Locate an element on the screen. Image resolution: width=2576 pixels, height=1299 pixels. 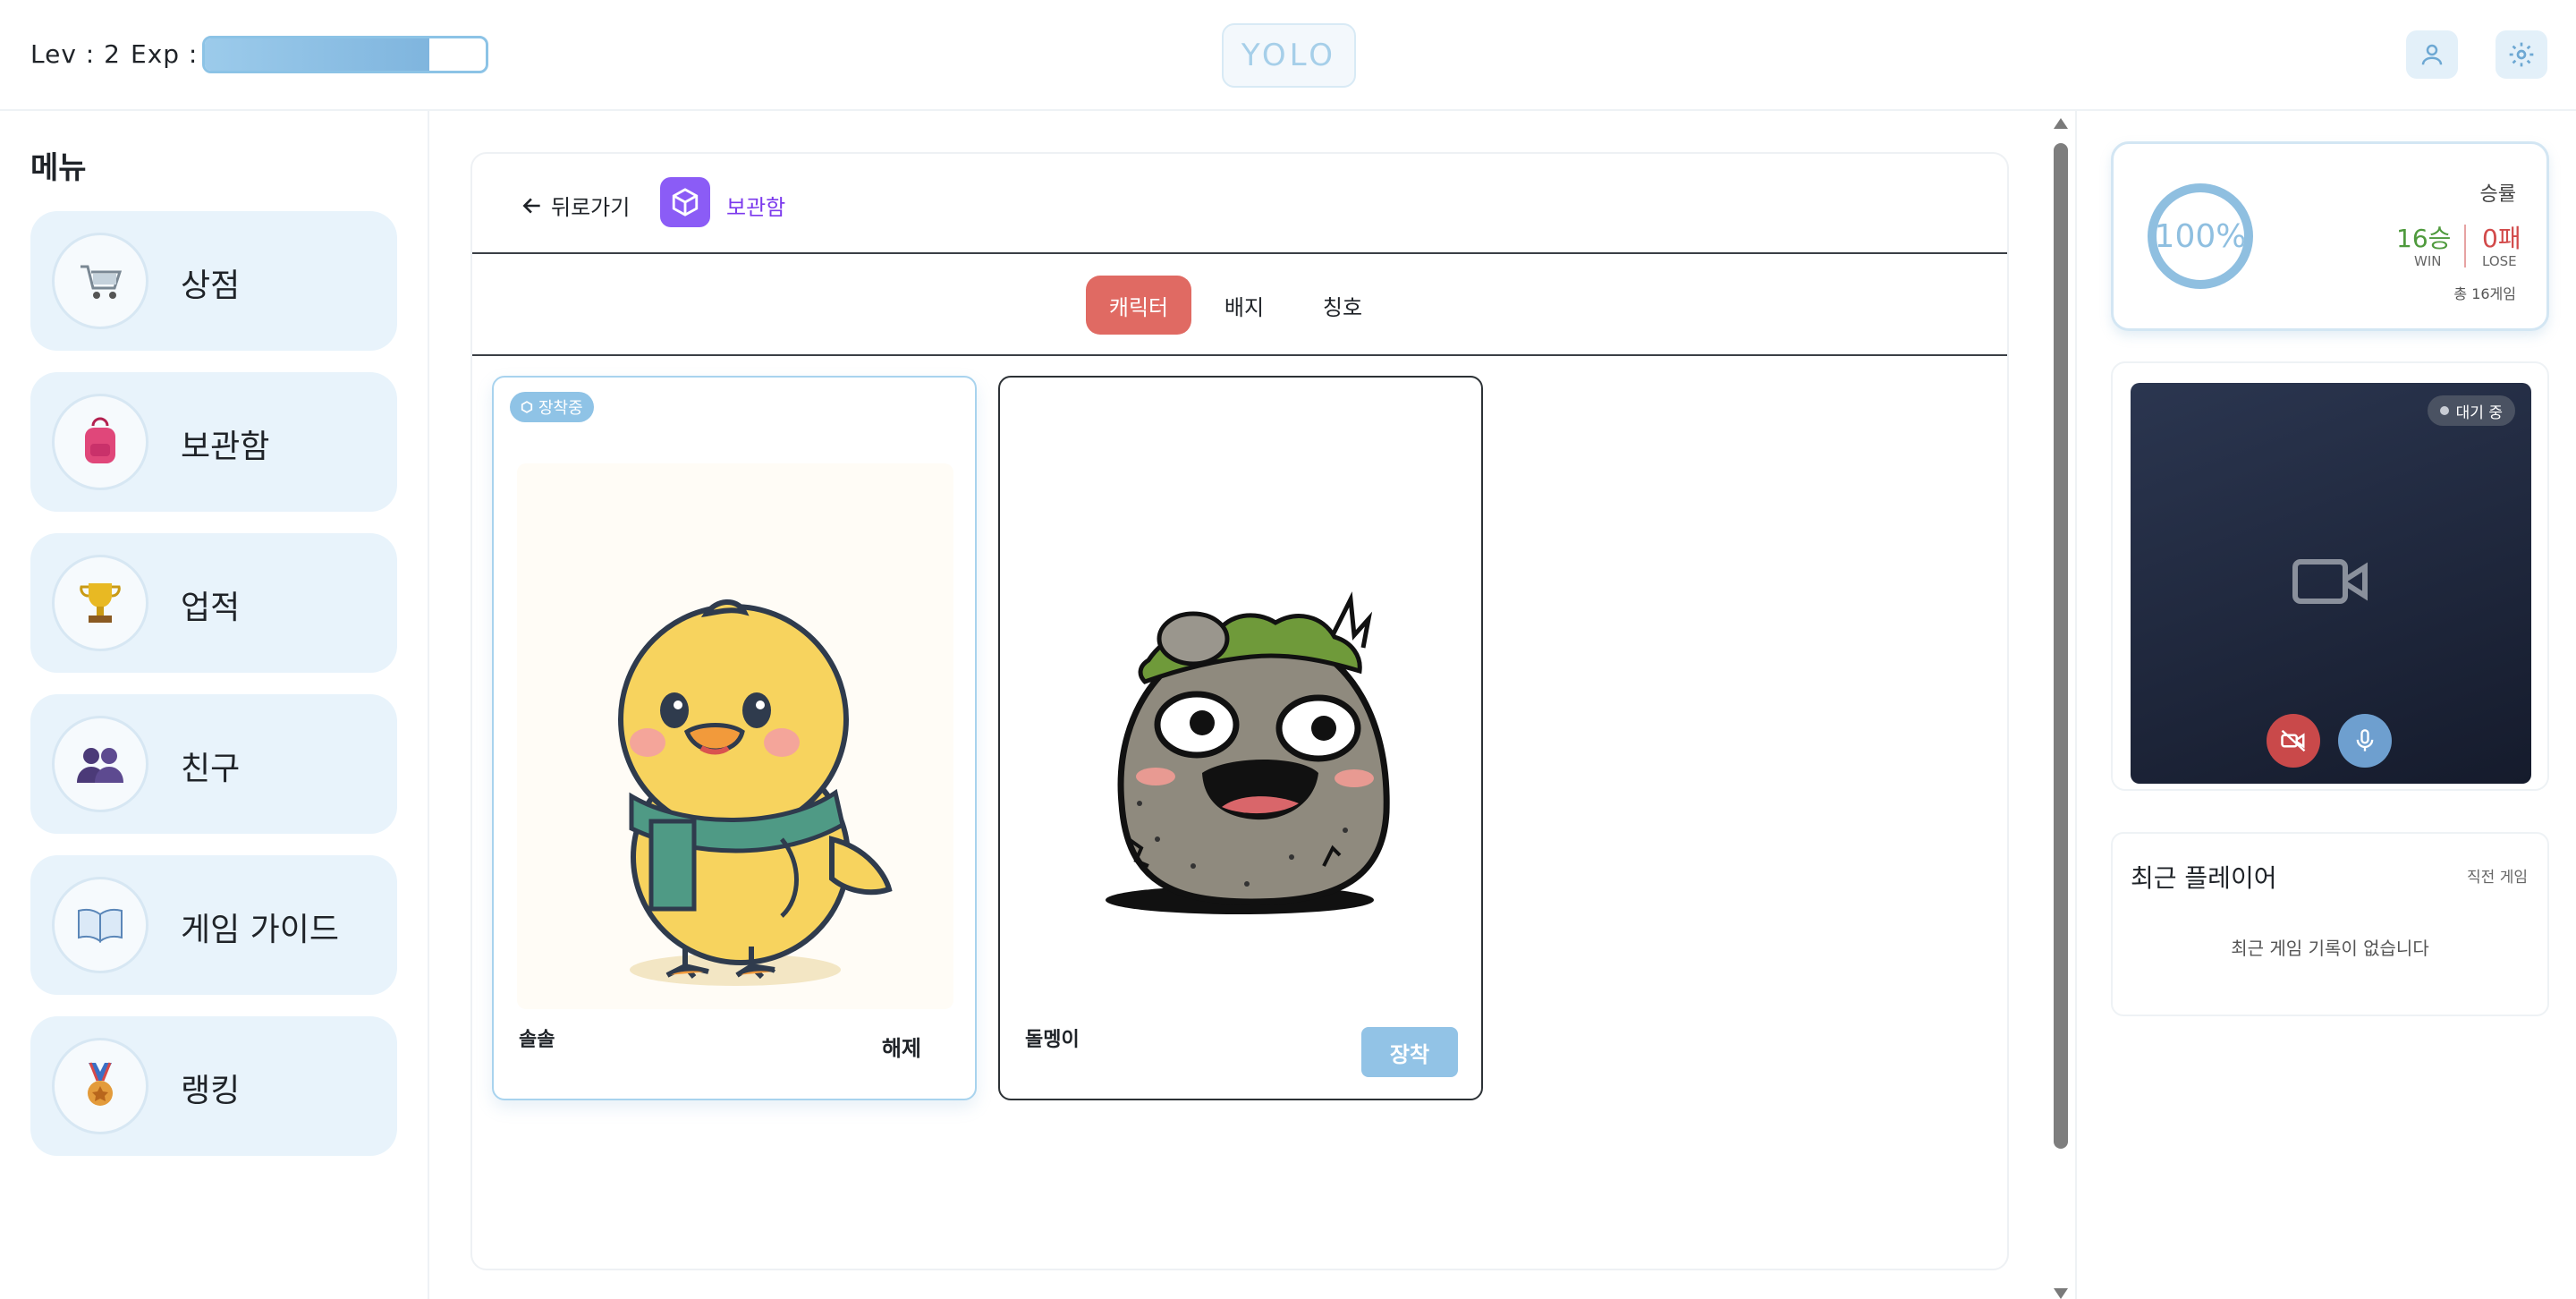
win-count: 16승 is located at coordinates (2424, 238).